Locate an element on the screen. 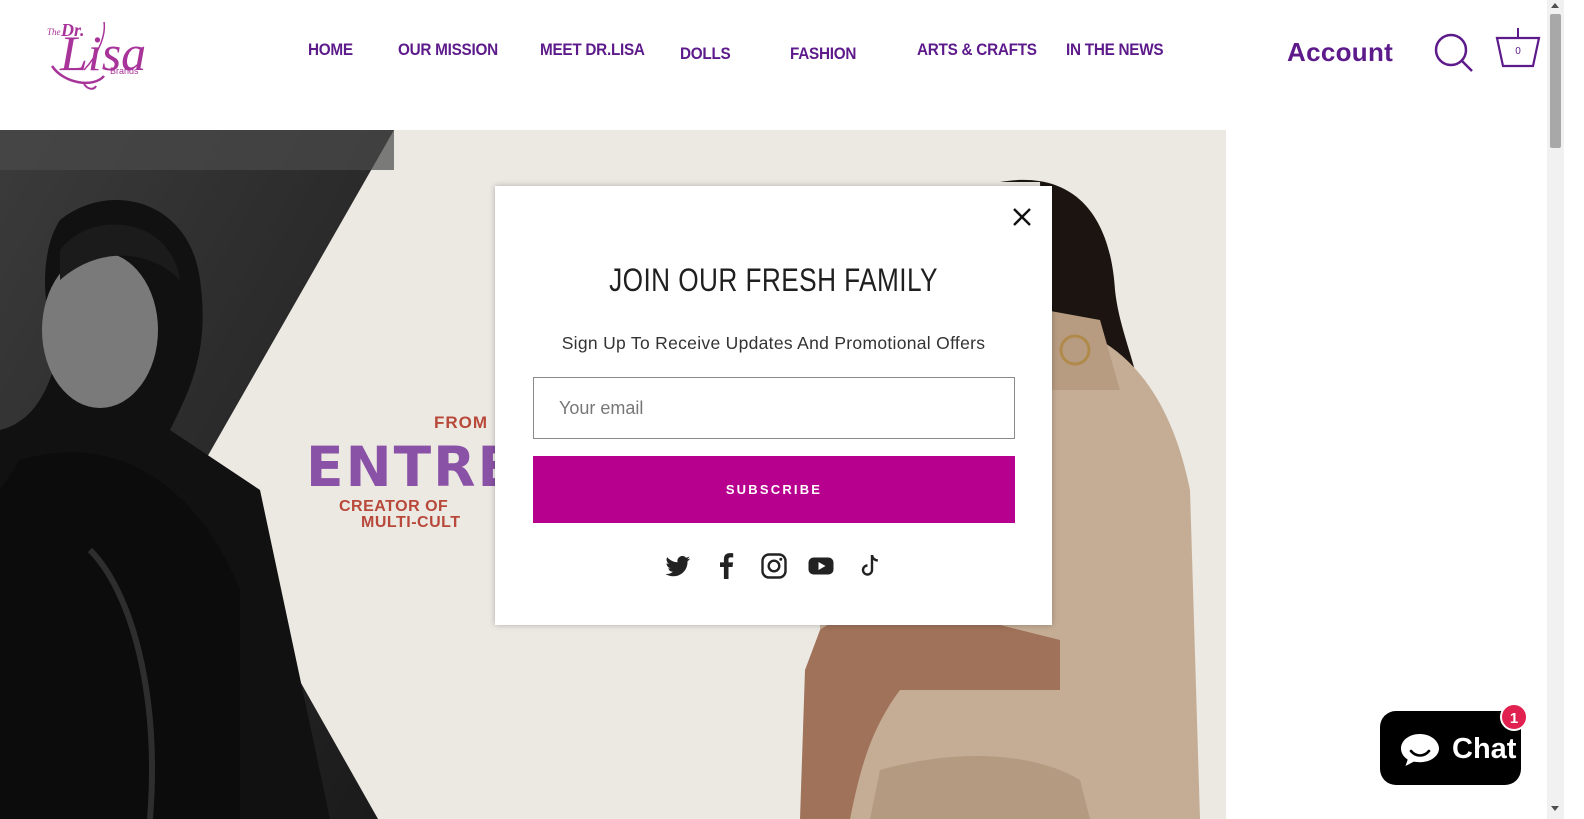 The width and height of the screenshot is (1584, 819). popup-title-wrapper: JOIN OUR FRESH FAMILY is located at coordinates (773, 280).